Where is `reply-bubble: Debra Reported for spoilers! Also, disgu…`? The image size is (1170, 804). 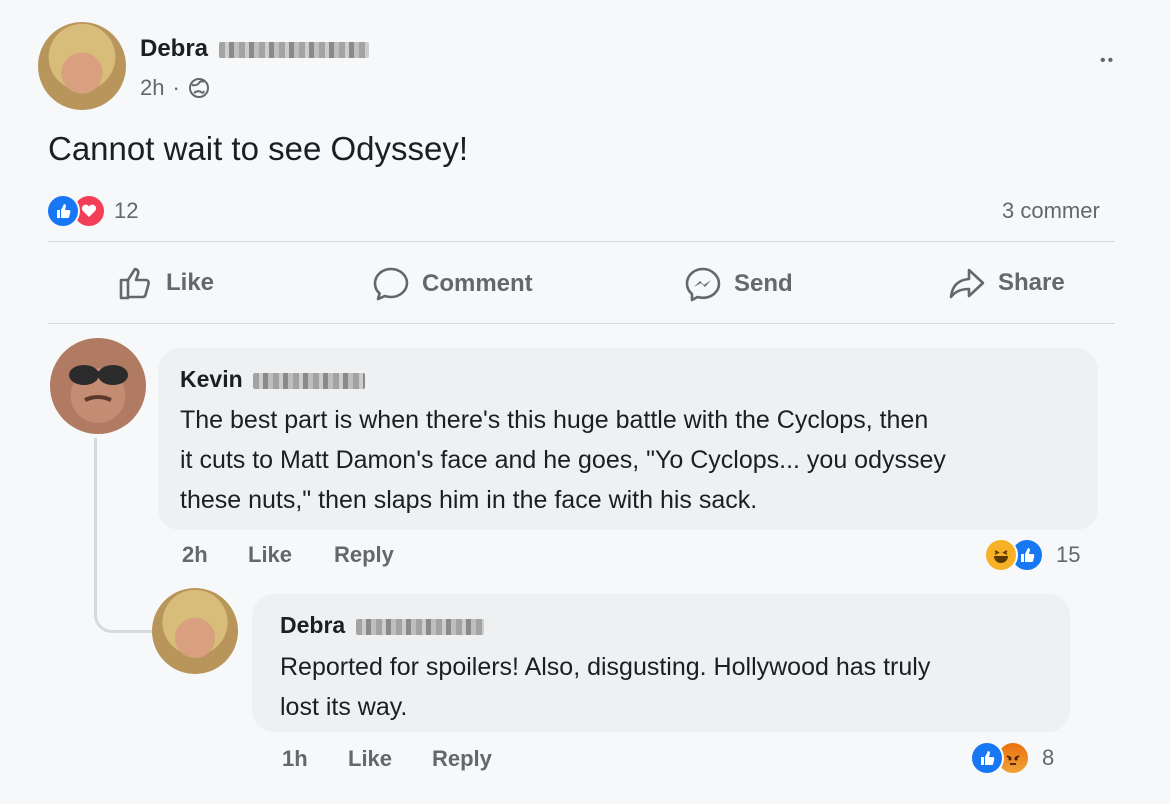 reply-bubble: Debra Reported for spoilers! Also, disgu… is located at coordinates (661, 663).